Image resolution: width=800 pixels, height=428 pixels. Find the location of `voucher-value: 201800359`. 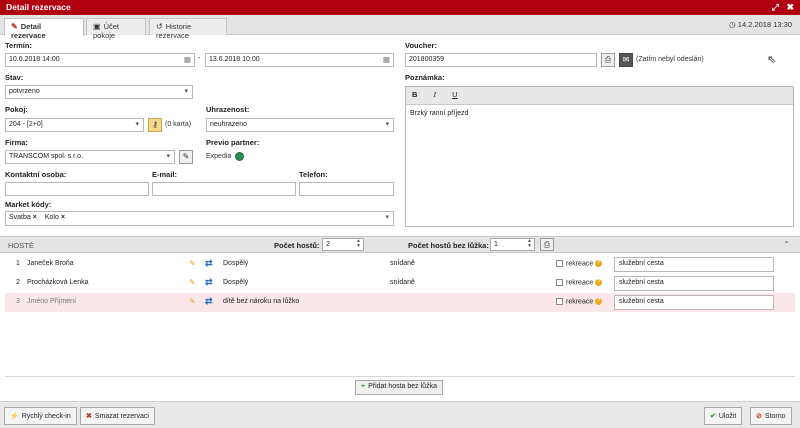

voucher-value: 201800359 is located at coordinates (427, 59).